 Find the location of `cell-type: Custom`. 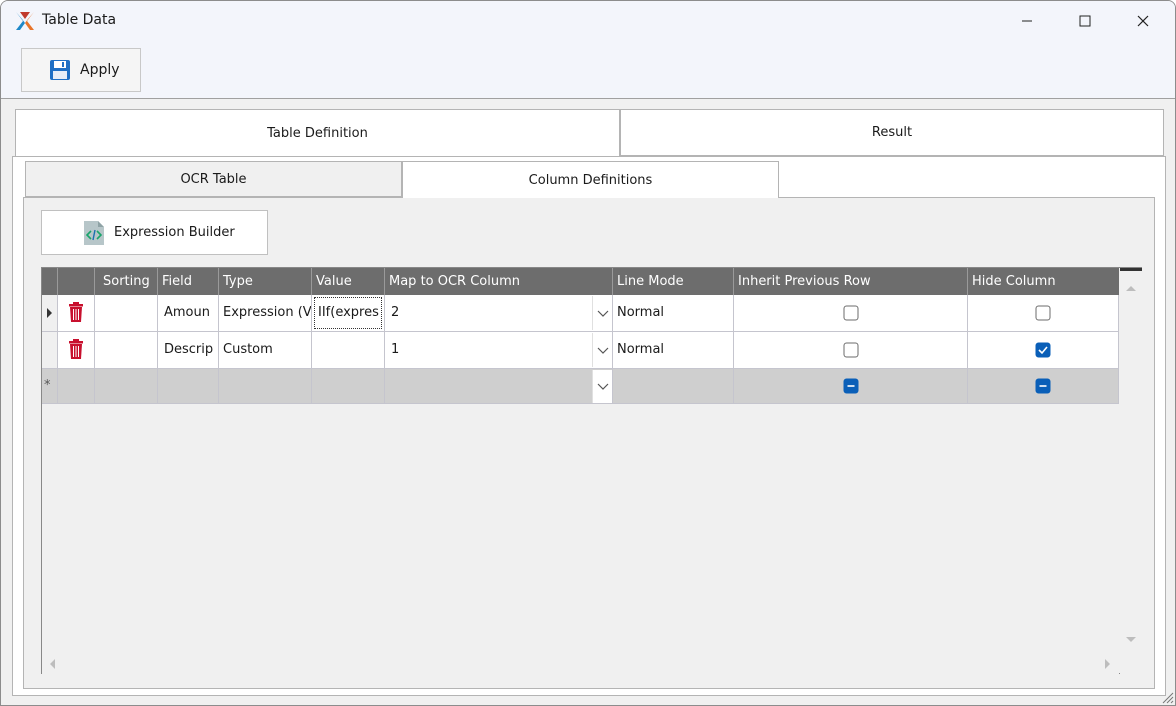

cell-type: Custom is located at coordinates (265, 350).